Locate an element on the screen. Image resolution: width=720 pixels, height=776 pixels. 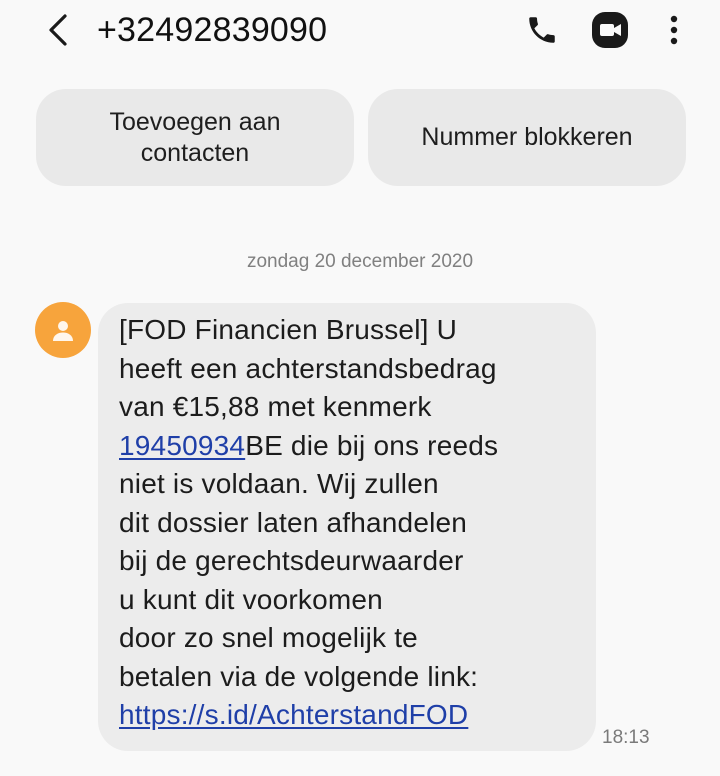
chevron-left-icon is located at coordinates (58, 30).